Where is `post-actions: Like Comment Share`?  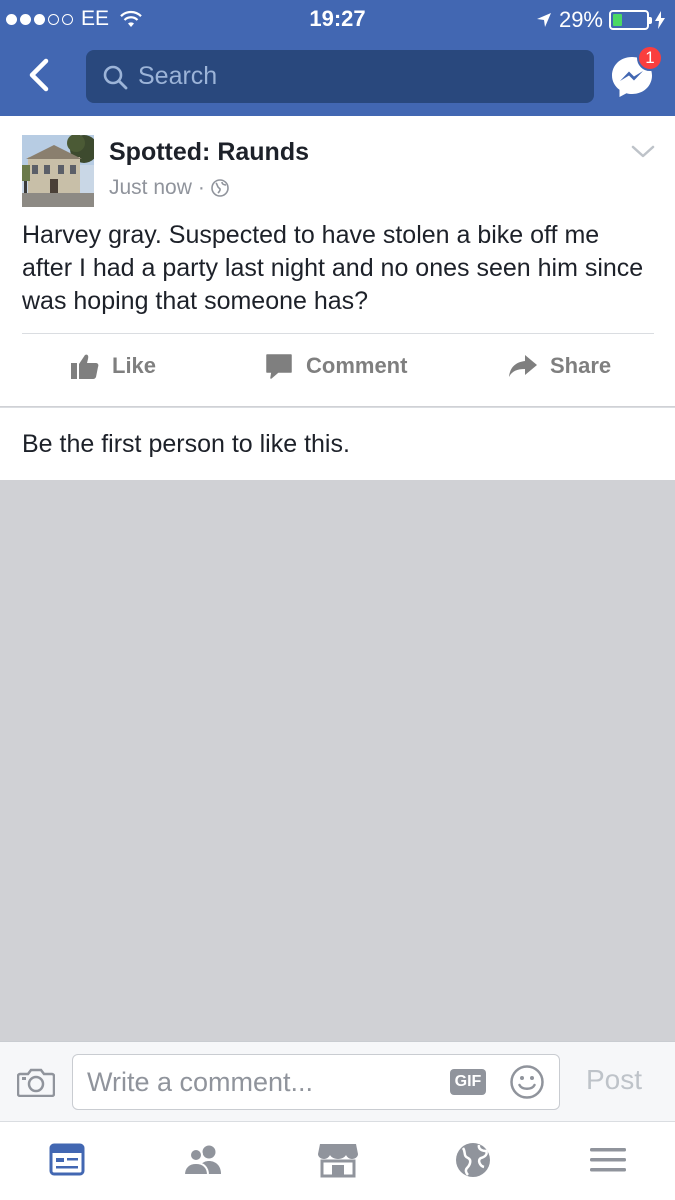
post-actions: Like Comment Share is located at coordinates (337, 370).